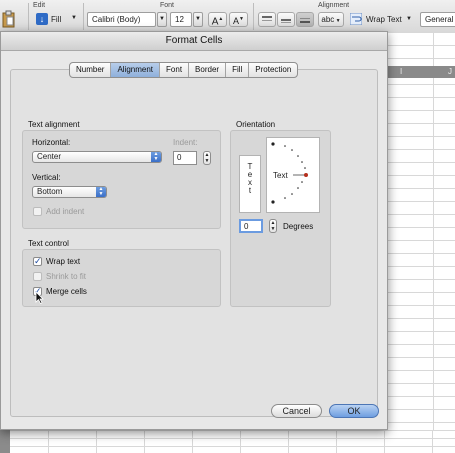 This screenshot has height=453, width=455. What do you see at coordinates (280, 218) in the screenshot?
I see `orientation-group: T e x t Text 0 ▲ ▼ Degrees` at bounding box center [280, 218].